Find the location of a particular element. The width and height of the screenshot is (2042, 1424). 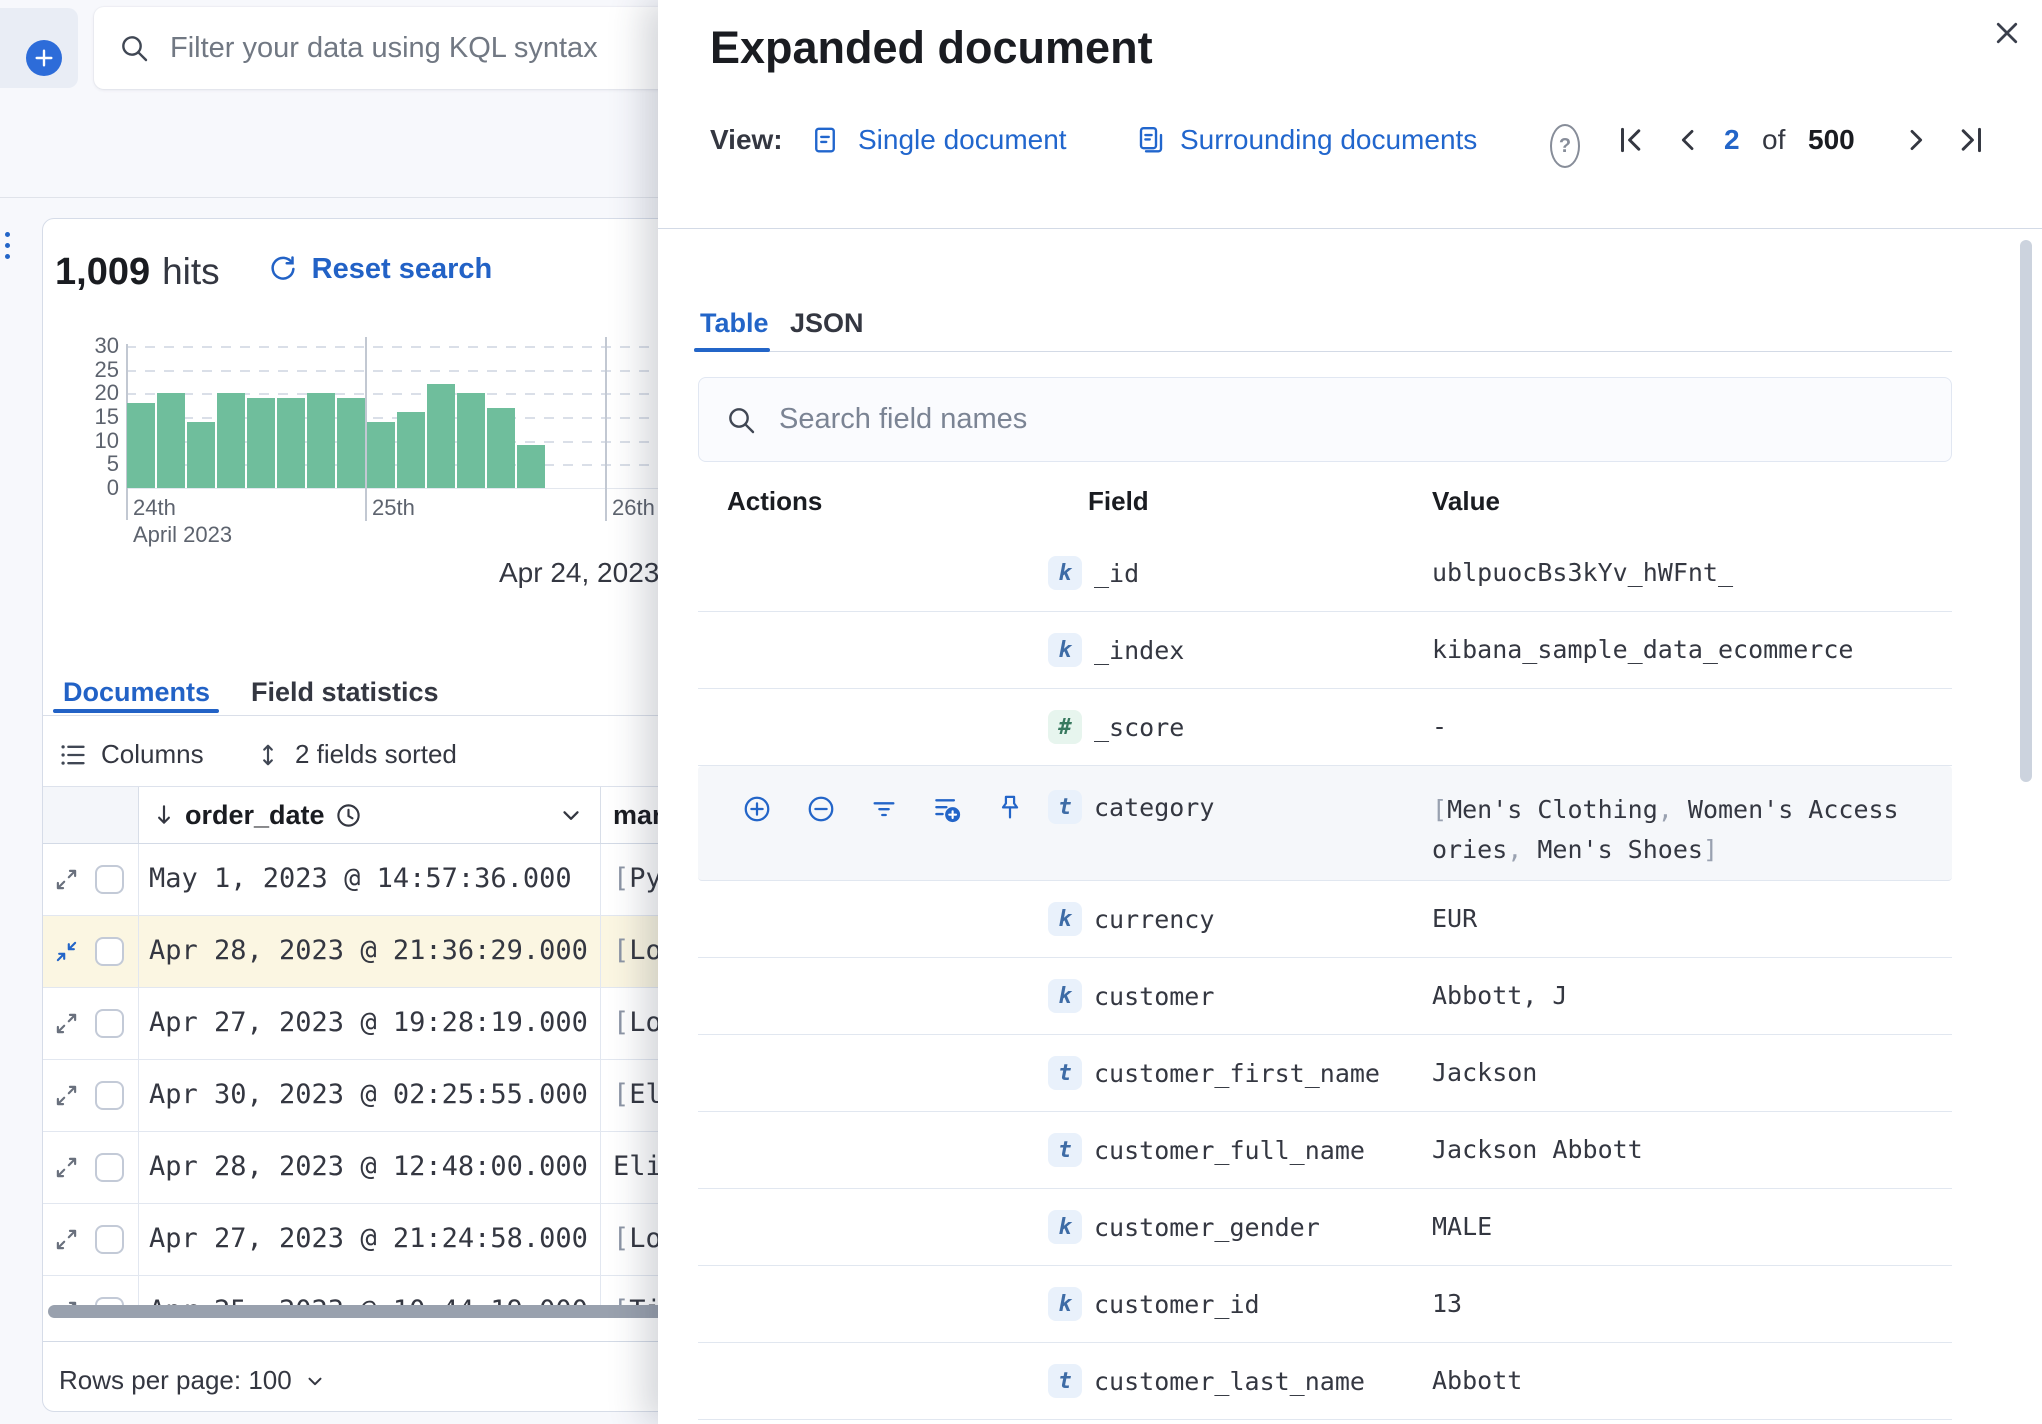

last-page-icon is located at coordinates (1971, 140).